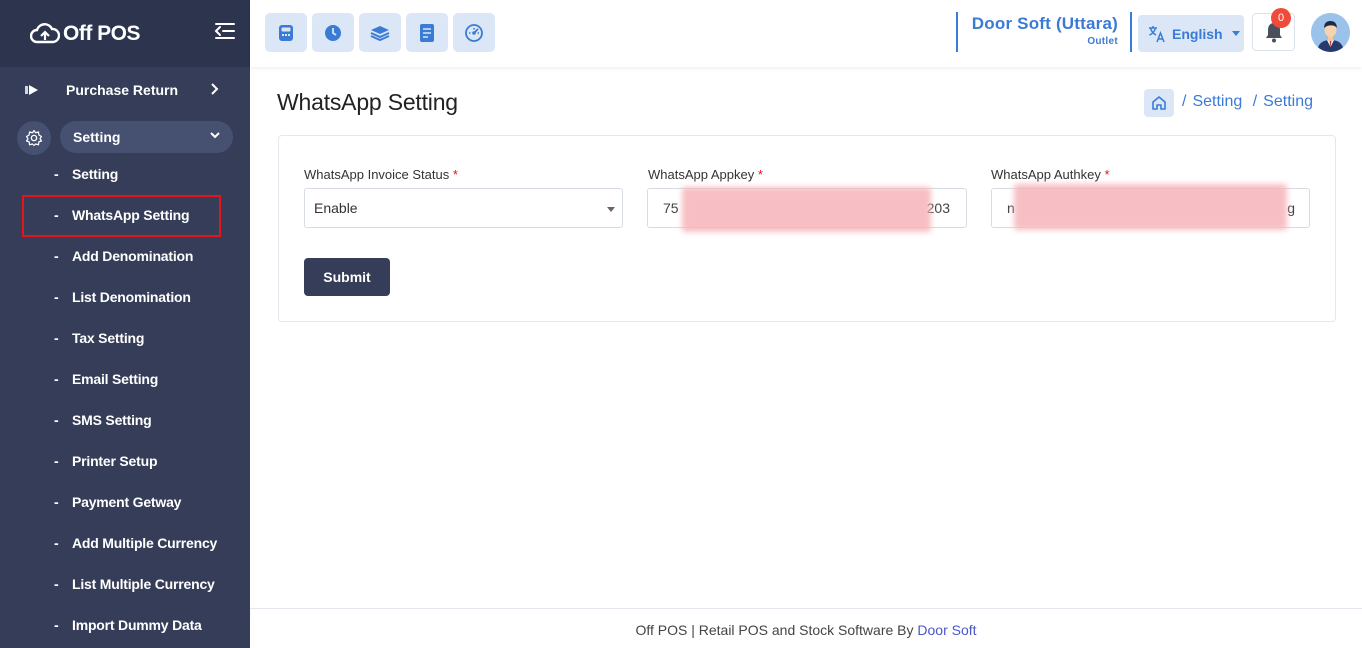 The height and width of the screenshot is (648, 1362). Describe the element at coordinates (1281, 18) in the screenshot. I see `notification-badge: 0` at that location.